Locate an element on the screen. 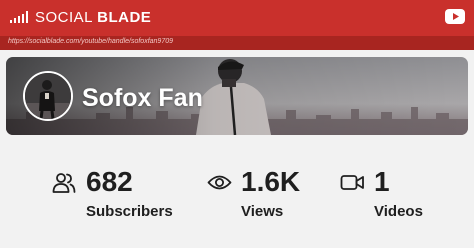 Image resolution: width=474 pixels, height=248 pixels. brand-name-bold: BLADE is located at coordinates (124, 17).